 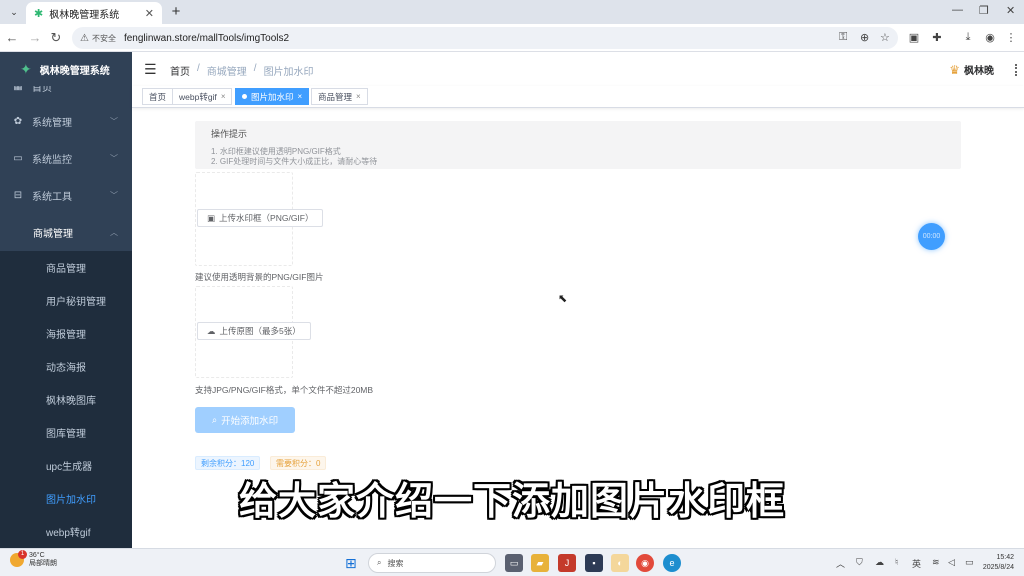 What do you see at coordinates (971, 70) in the screenshot?
I see `user-menu: ♛ 枫林晚` at bounding box center [971, 70].